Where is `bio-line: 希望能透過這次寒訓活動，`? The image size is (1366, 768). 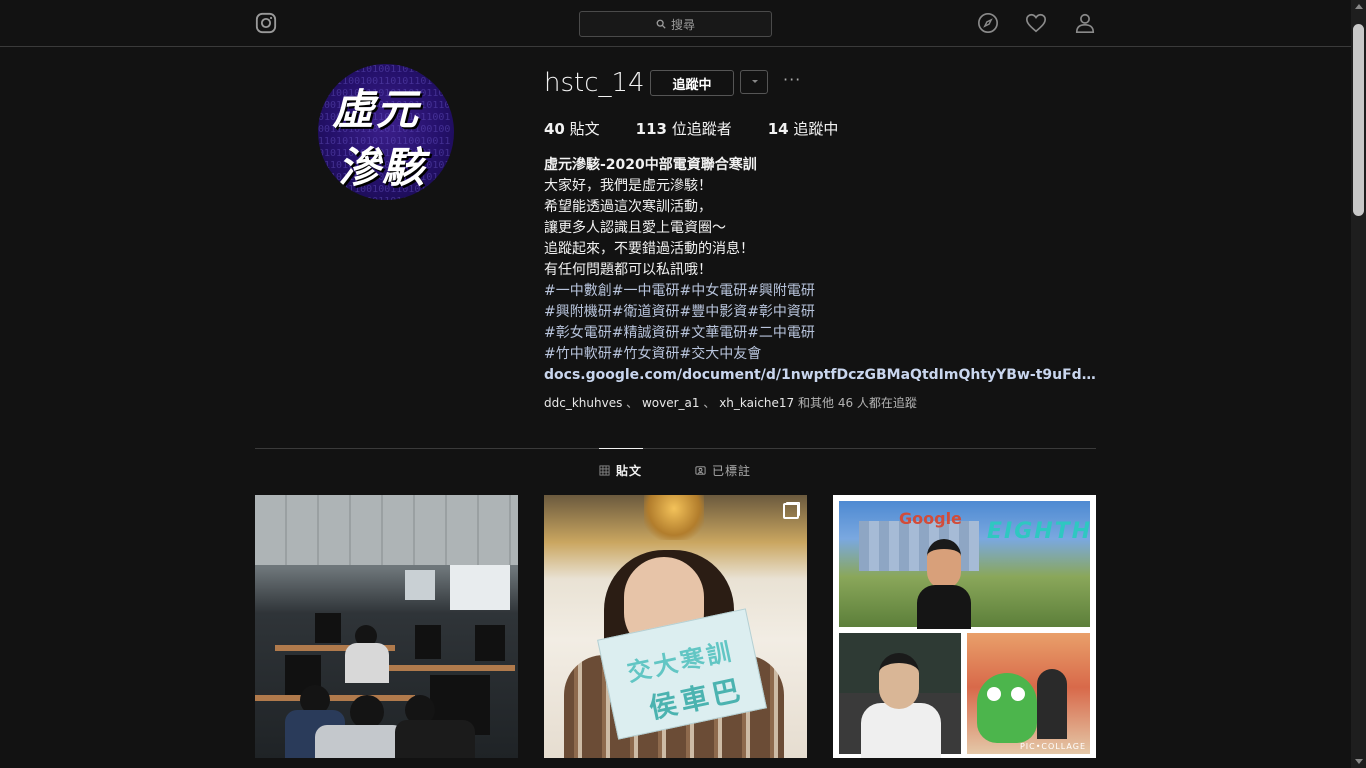
bio-line: 希望能透過這次寒訓活動， is located at coordinates (628, 207).